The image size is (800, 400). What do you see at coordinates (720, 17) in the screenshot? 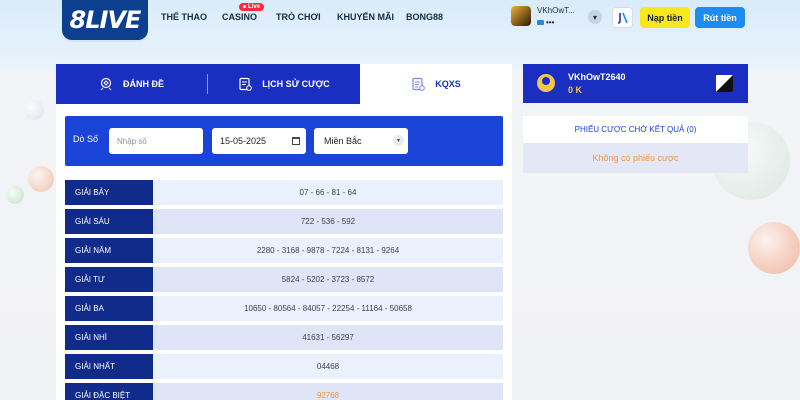
I see `withdraw-button: Rút tiền` at bounding box center [720, 17].